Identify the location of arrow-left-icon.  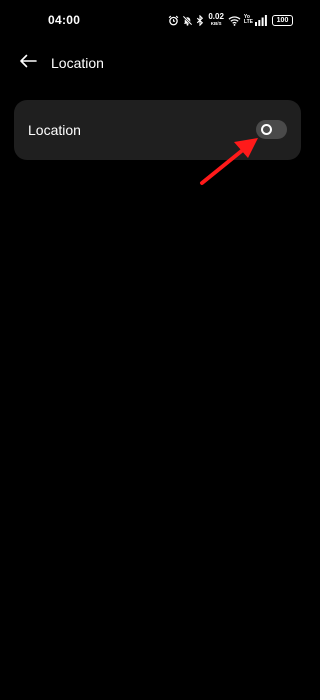
(28, 63).